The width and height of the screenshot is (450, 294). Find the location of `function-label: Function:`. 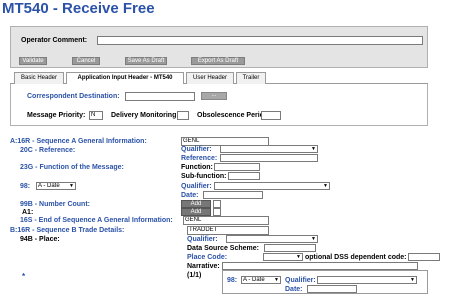

function-label: Function: is located at coordinates (197, 167).